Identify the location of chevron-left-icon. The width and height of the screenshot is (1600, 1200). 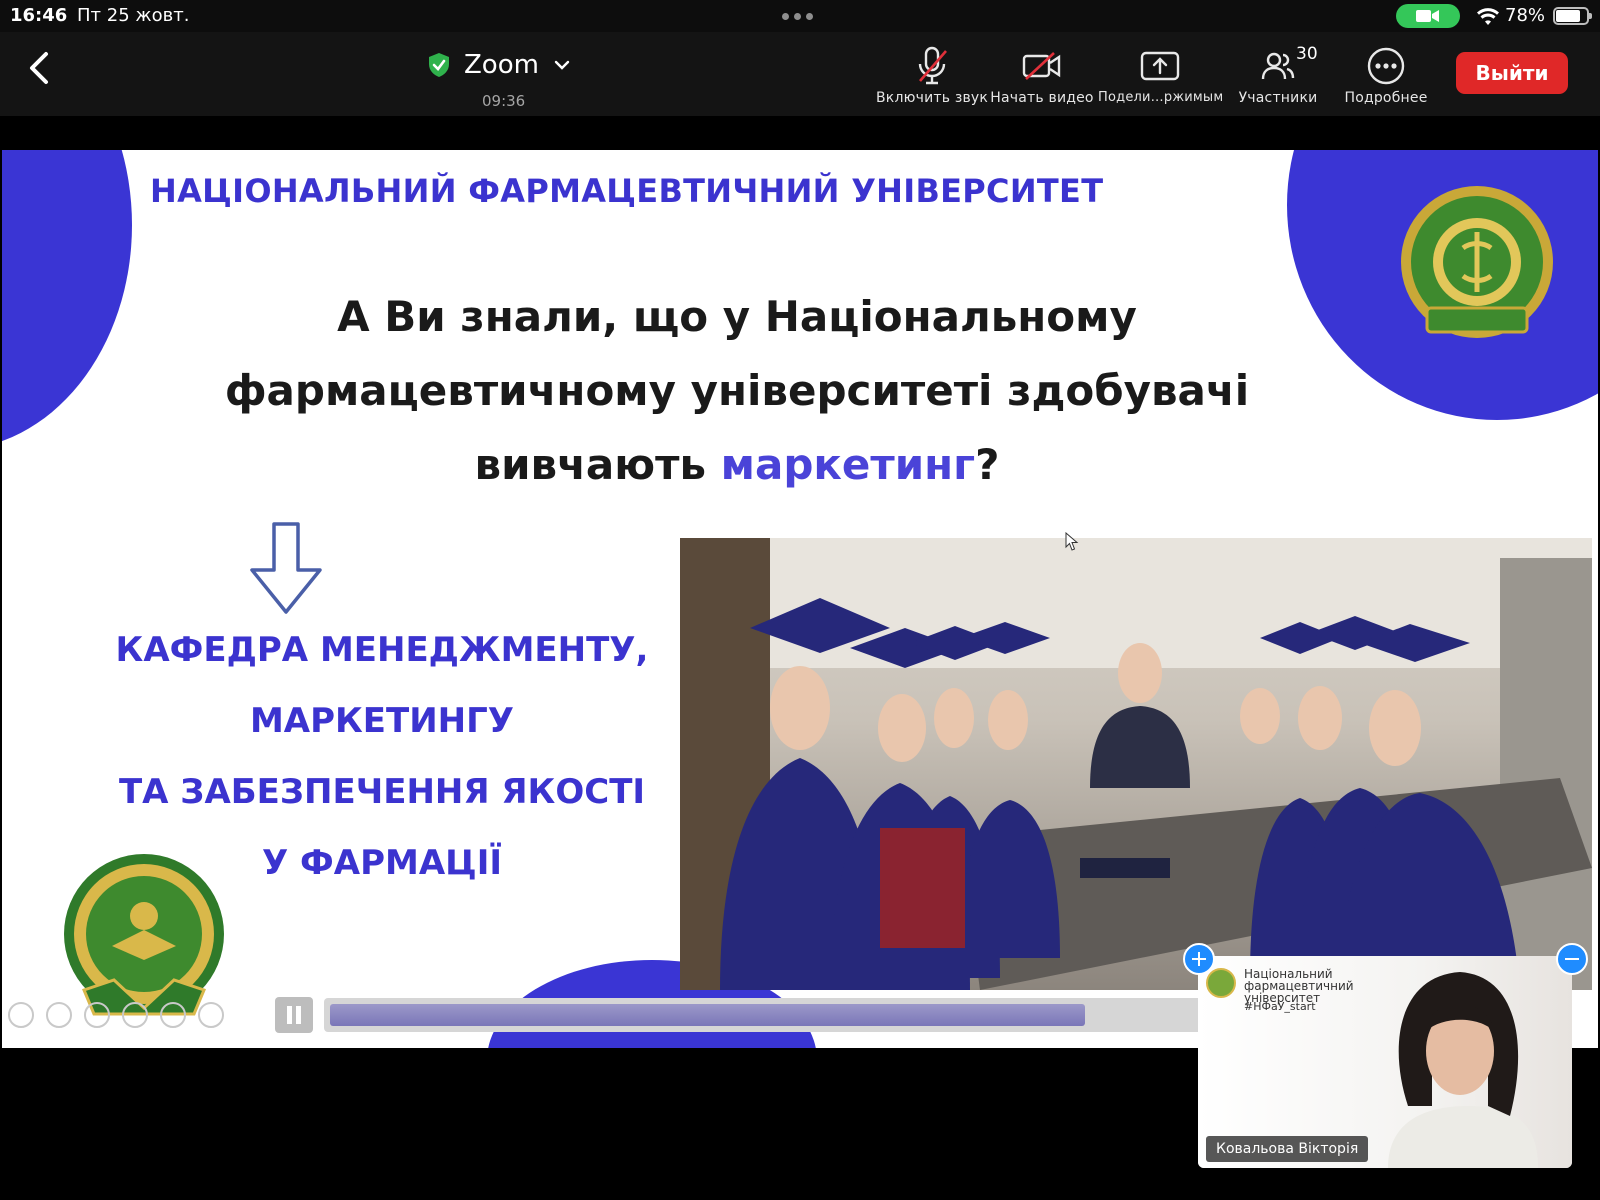
(39, 68).